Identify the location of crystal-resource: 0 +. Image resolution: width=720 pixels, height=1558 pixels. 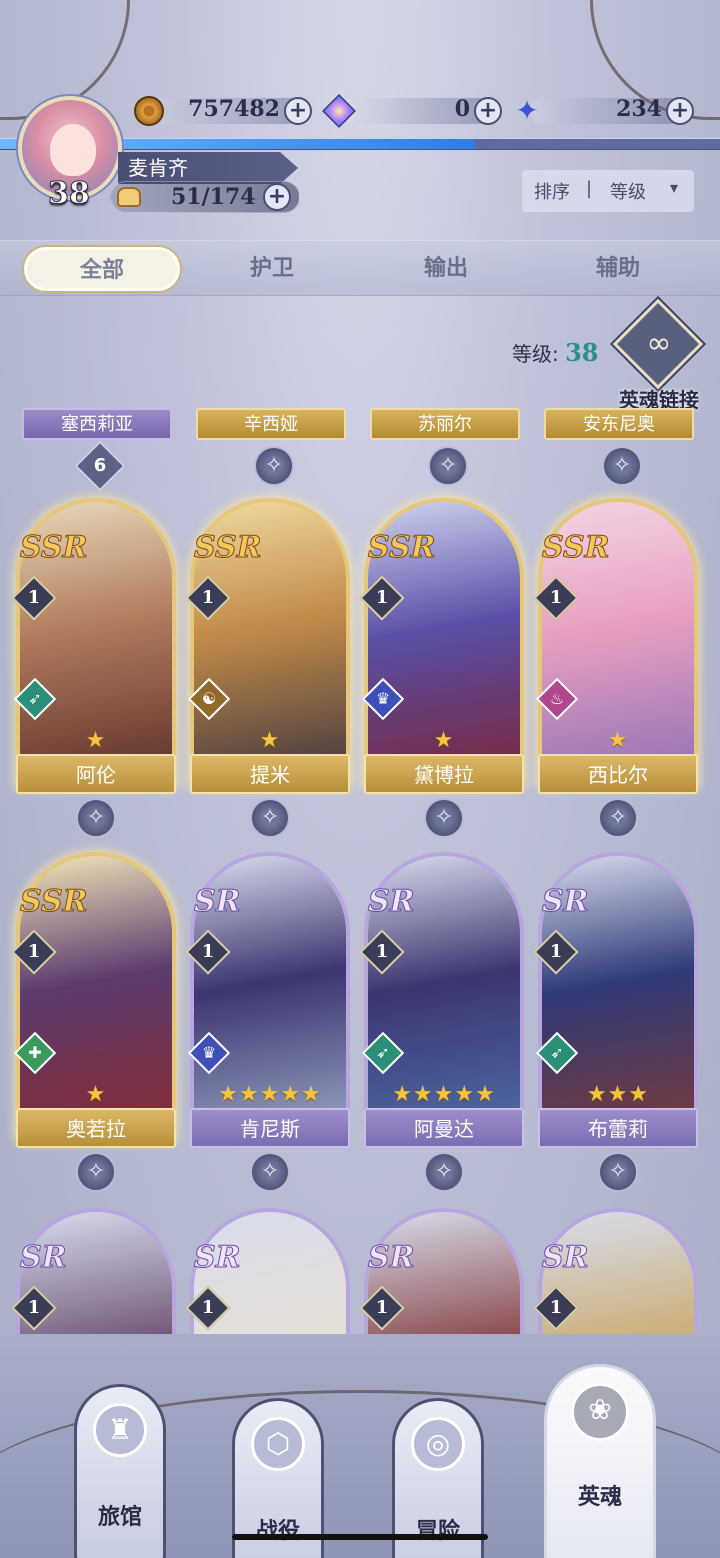
(413, 111).